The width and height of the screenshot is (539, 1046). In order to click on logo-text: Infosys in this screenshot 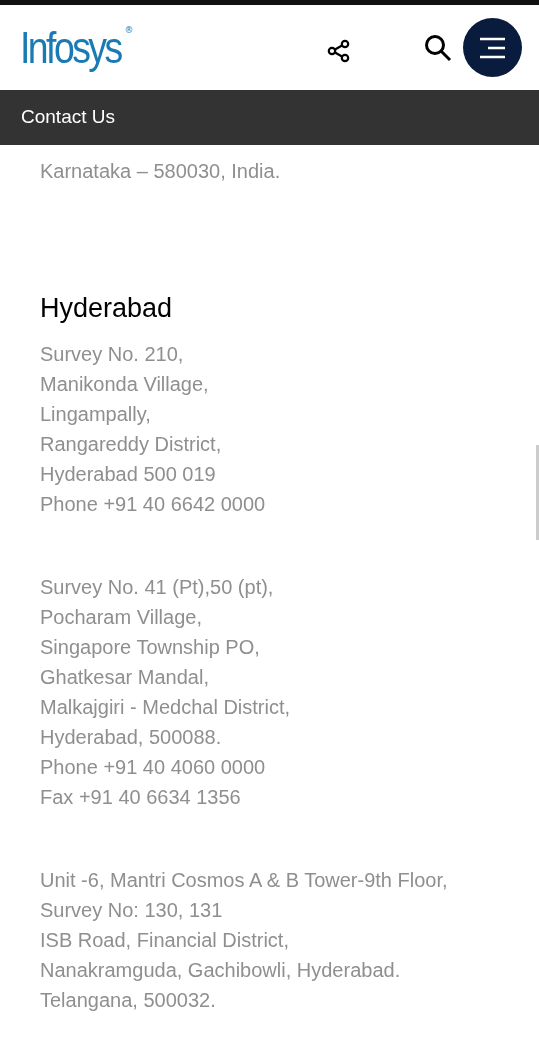, I will do `click(70, 47)`.